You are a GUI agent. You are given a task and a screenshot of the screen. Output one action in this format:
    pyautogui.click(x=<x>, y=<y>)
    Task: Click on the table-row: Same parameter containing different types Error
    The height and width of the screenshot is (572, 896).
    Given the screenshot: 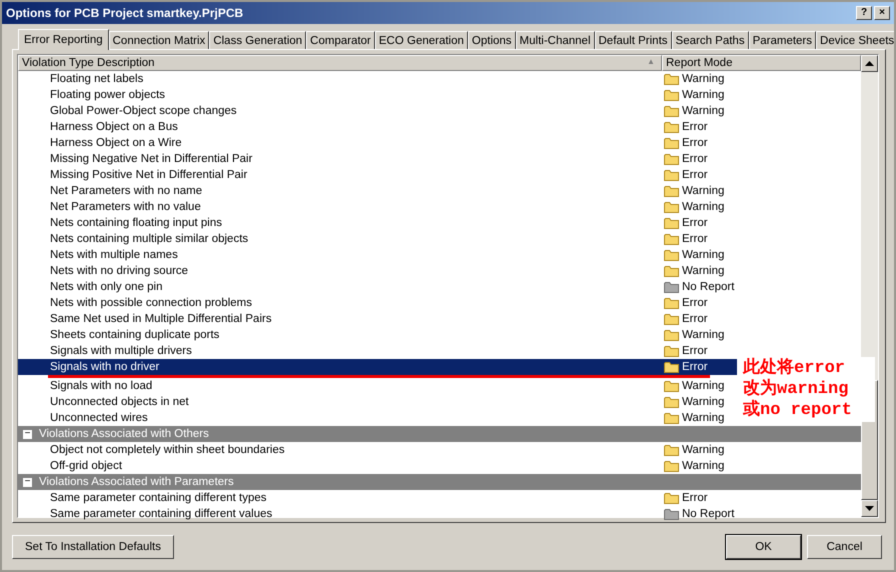 What is the action you would take?
    pyautogui.click(x=377, y=498)
    